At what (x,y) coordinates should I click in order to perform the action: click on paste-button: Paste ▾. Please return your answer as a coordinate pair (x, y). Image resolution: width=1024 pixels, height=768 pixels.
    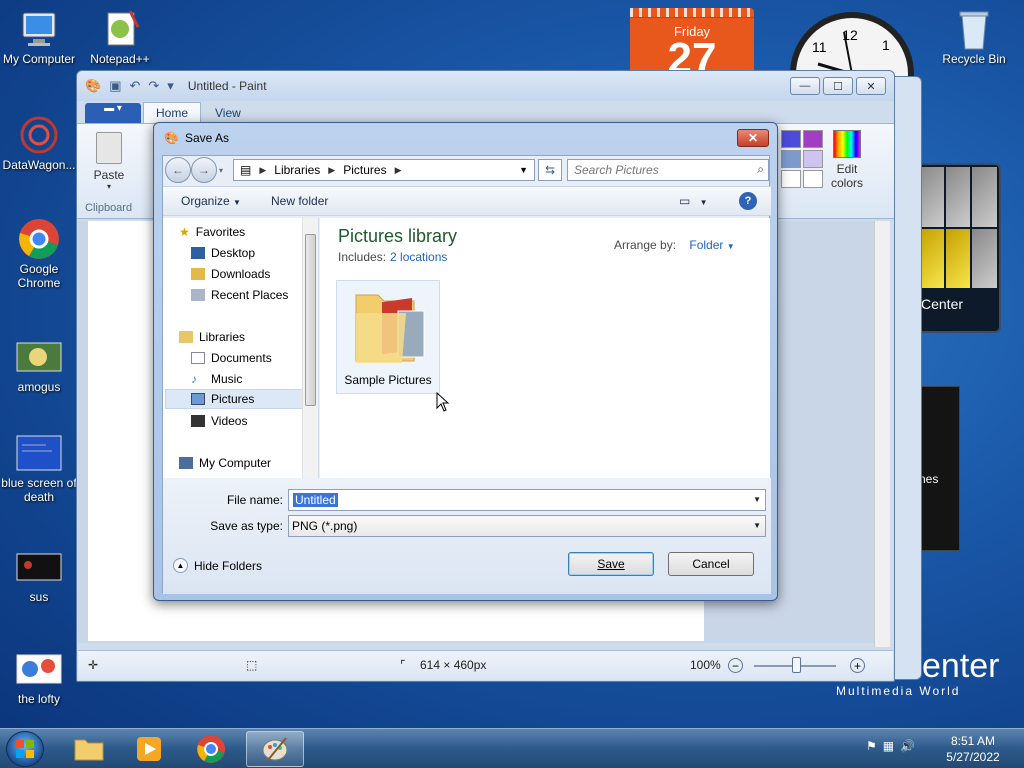
    Looking at the image, I should click on (109, 161).